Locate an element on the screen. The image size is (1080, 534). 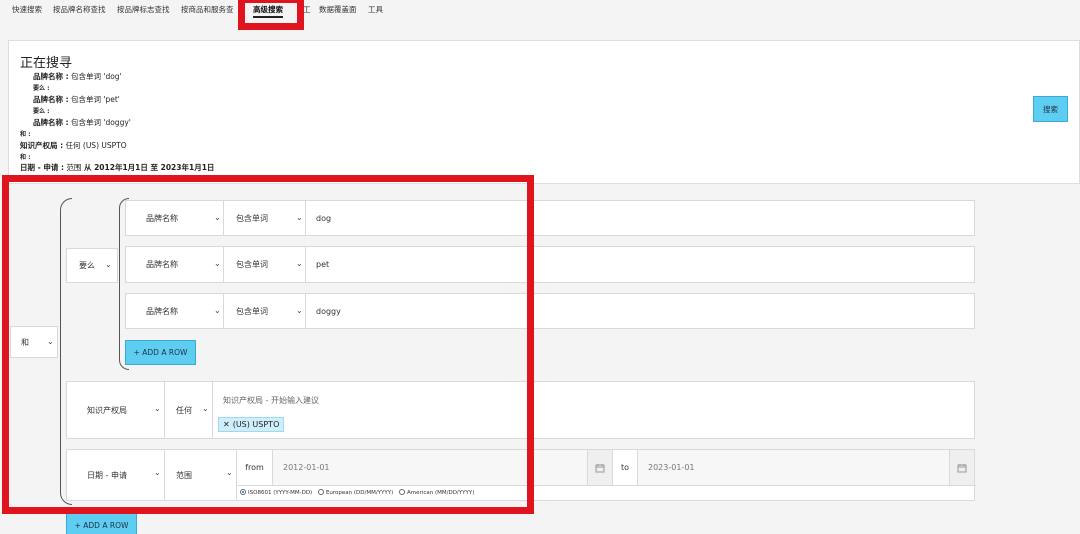
nav-brand-logo-search: 按品牌标志查找 is located at coordinates (143, 9).